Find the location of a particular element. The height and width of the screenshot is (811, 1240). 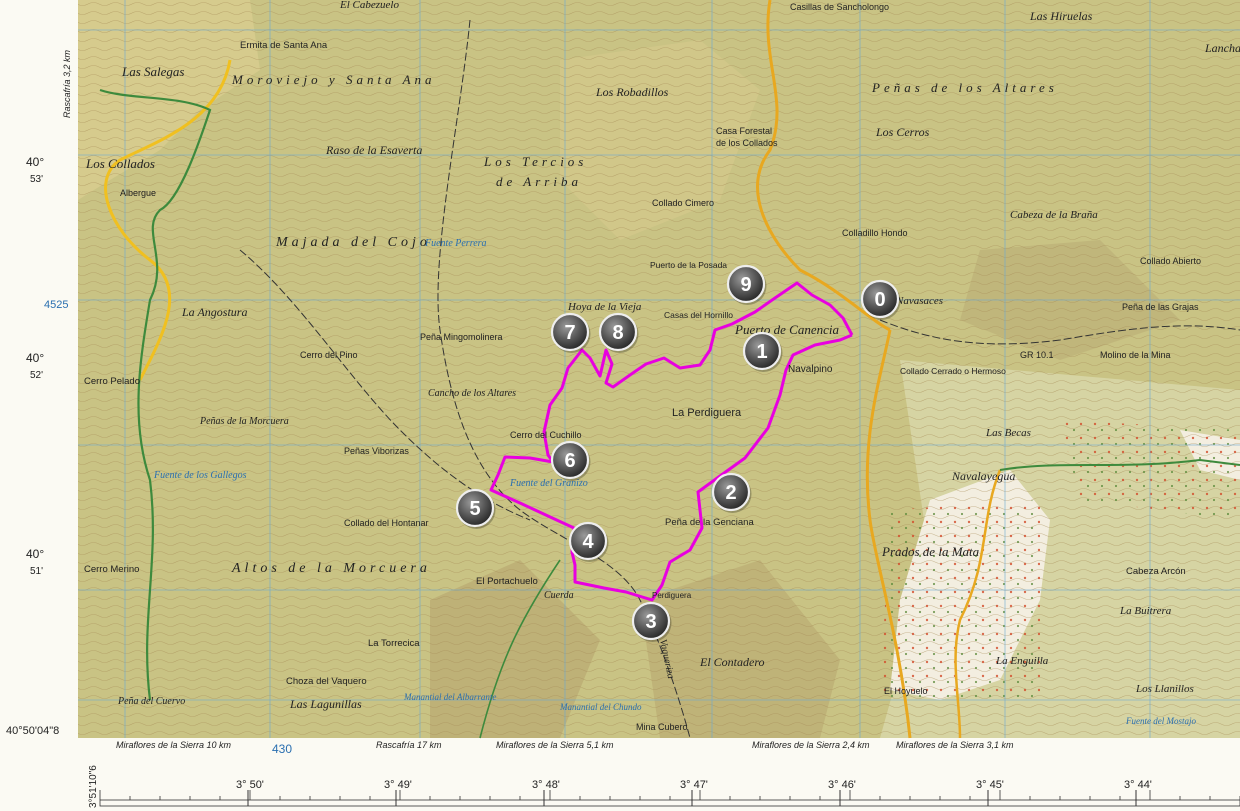

grid-label: 430 is located at coordinates (282, 749).